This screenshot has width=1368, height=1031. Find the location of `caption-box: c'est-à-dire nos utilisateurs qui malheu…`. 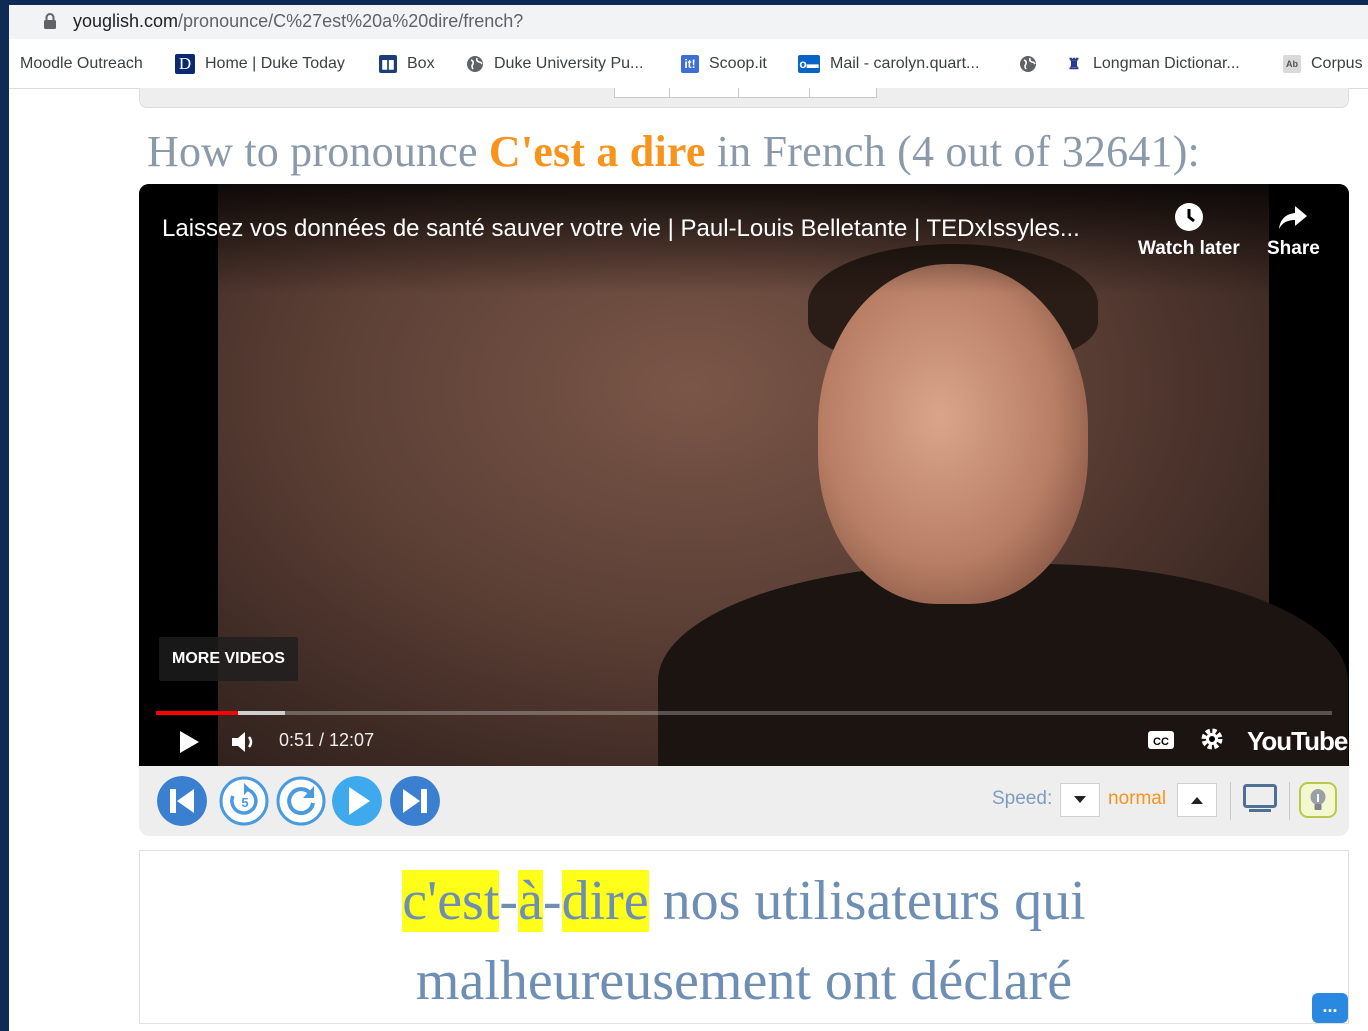

caption-box: c'est-à-dire nos utilisateurs qui malheu… is located at coordinates (744, 937).